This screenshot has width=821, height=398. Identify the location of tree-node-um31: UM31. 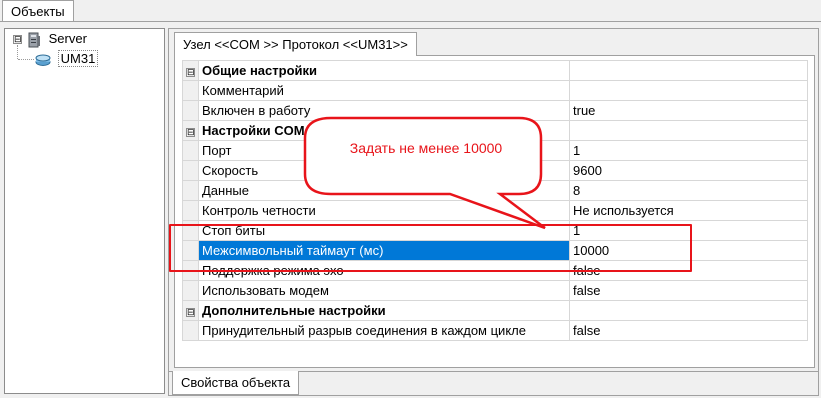
(67, 59).